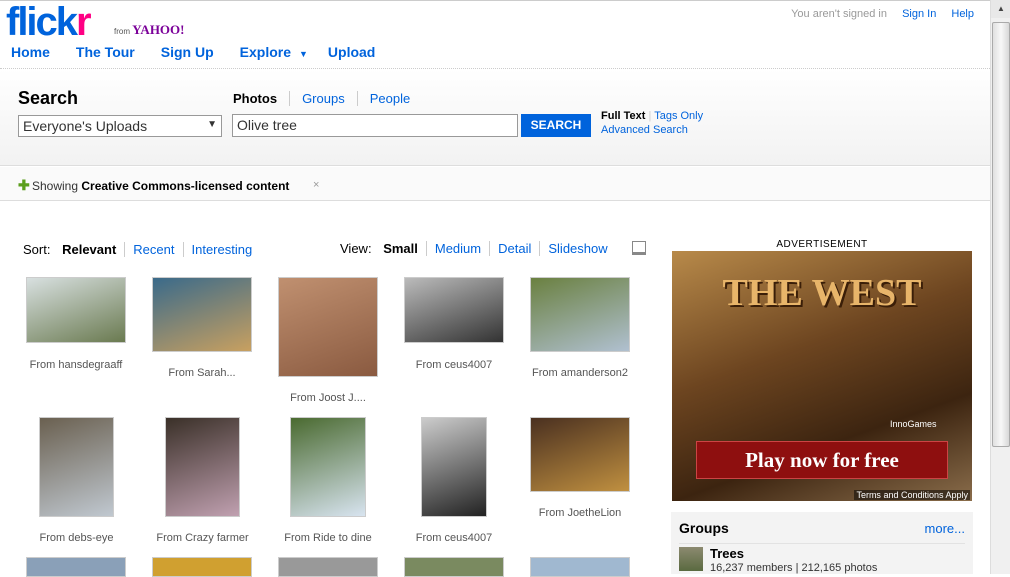 This screenshot has height=577, width=1010. What do you see at coordinates (356, 248) in the screenshot?
I see `view-label: View:` at bounding box center [356, 248].